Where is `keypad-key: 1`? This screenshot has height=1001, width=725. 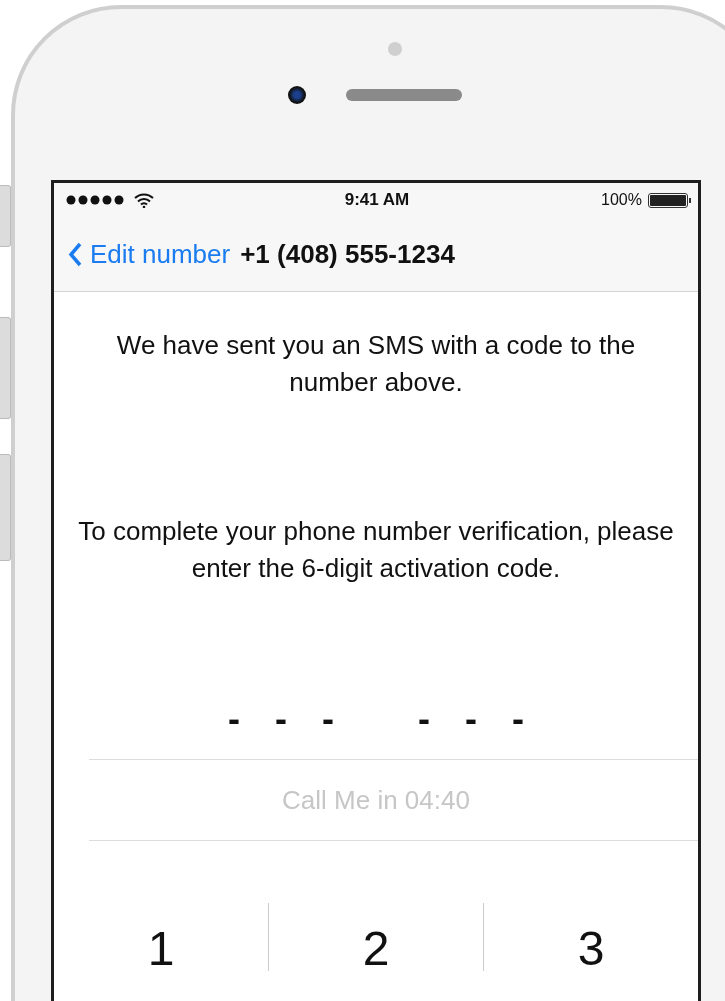 keypad-key: 1 is located at coordinates (161, 937).